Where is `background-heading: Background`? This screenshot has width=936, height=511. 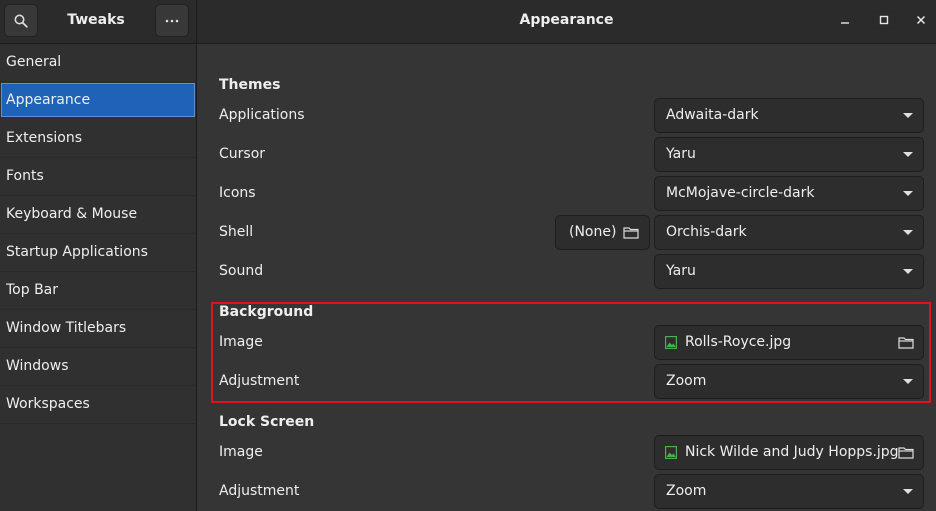
background-heading: Background is located at coordinates (266, 312).